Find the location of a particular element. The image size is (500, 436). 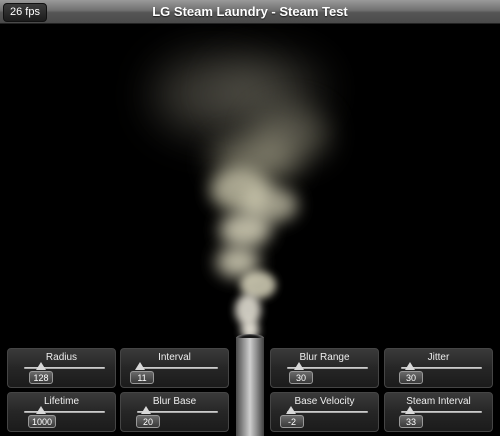

blur-range-value: 30 is located at coordinates (301, 377).